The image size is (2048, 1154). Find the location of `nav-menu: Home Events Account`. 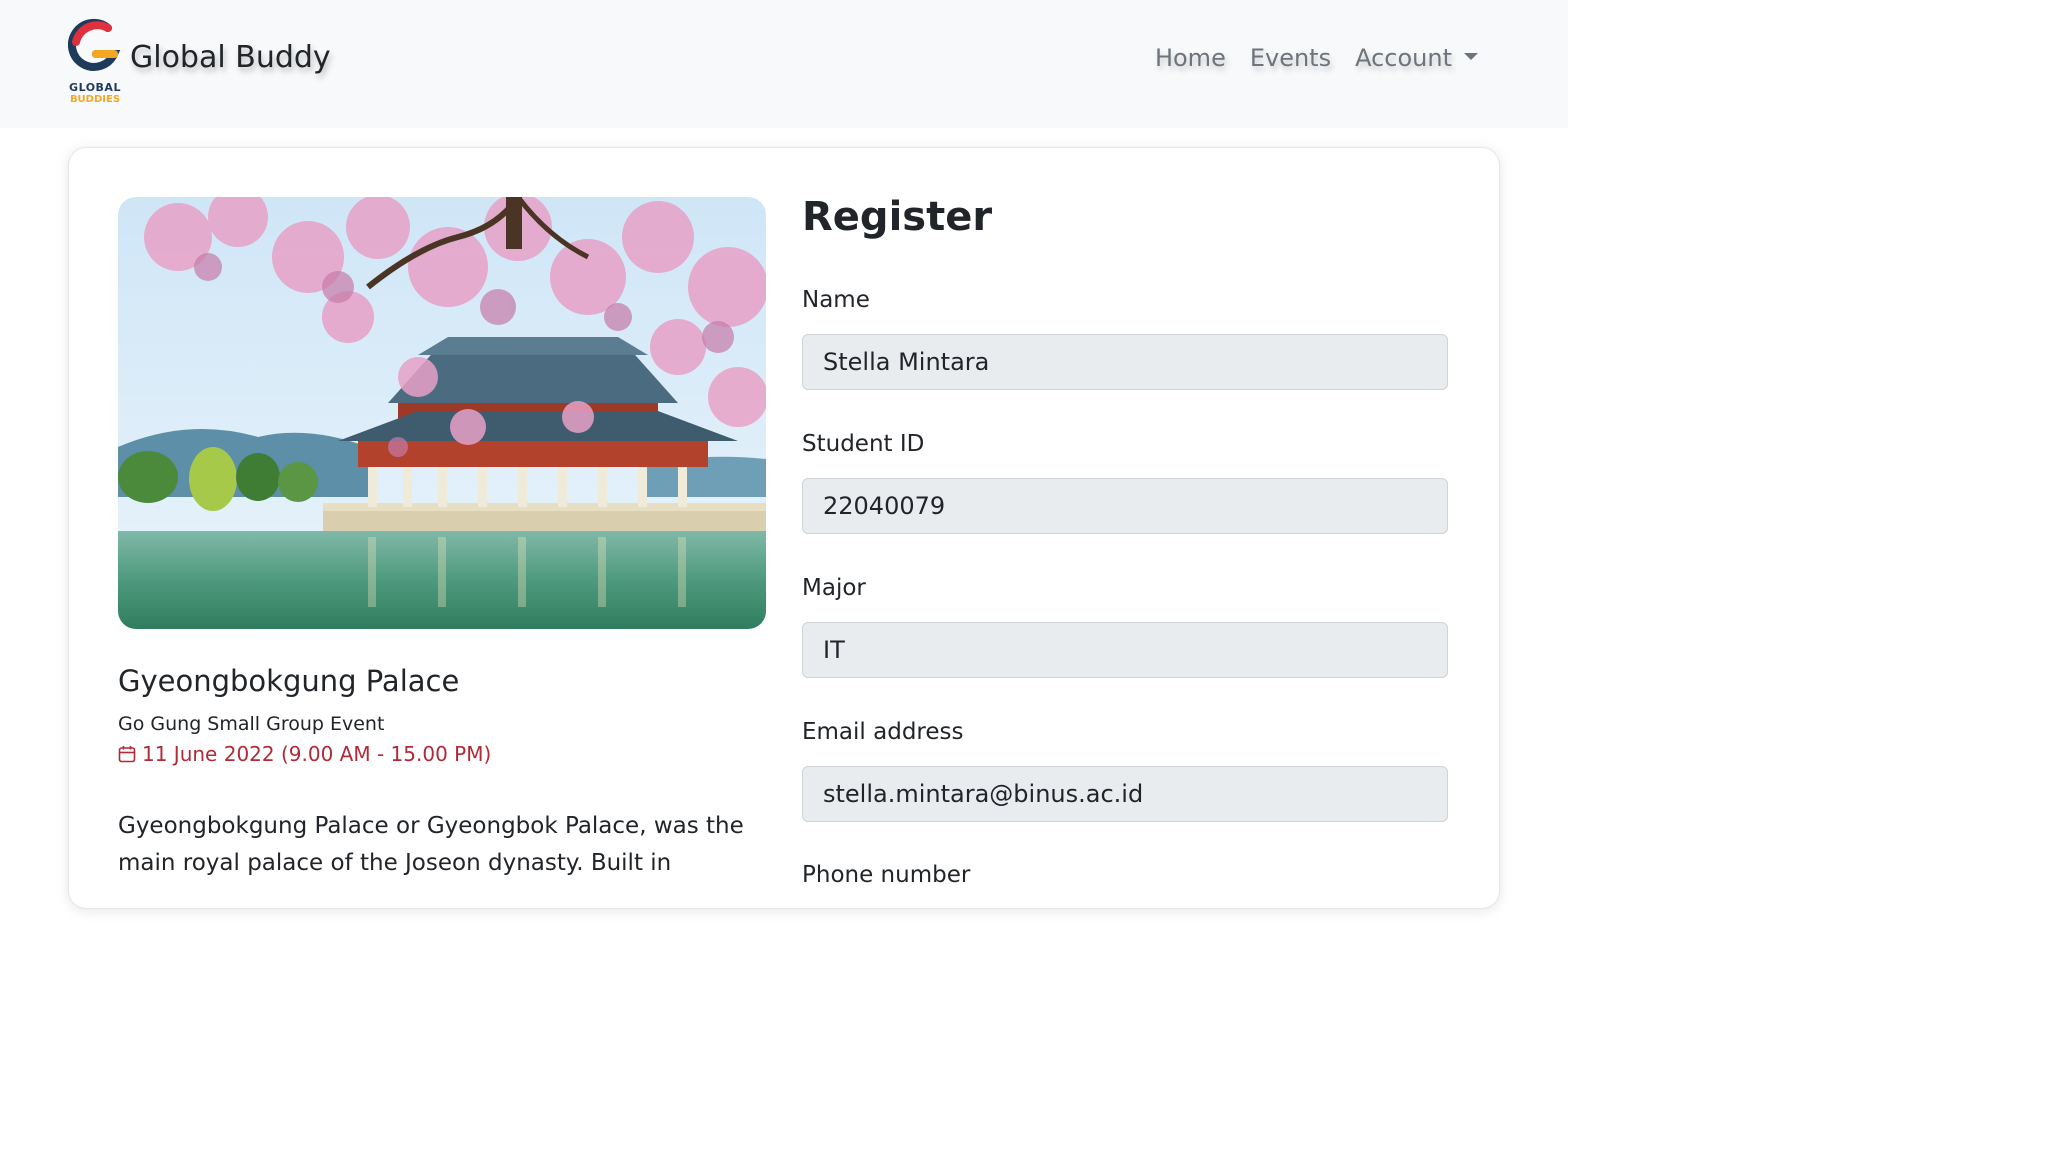

nav-menu: Home Events Account is located at coordinates (1316, 58).